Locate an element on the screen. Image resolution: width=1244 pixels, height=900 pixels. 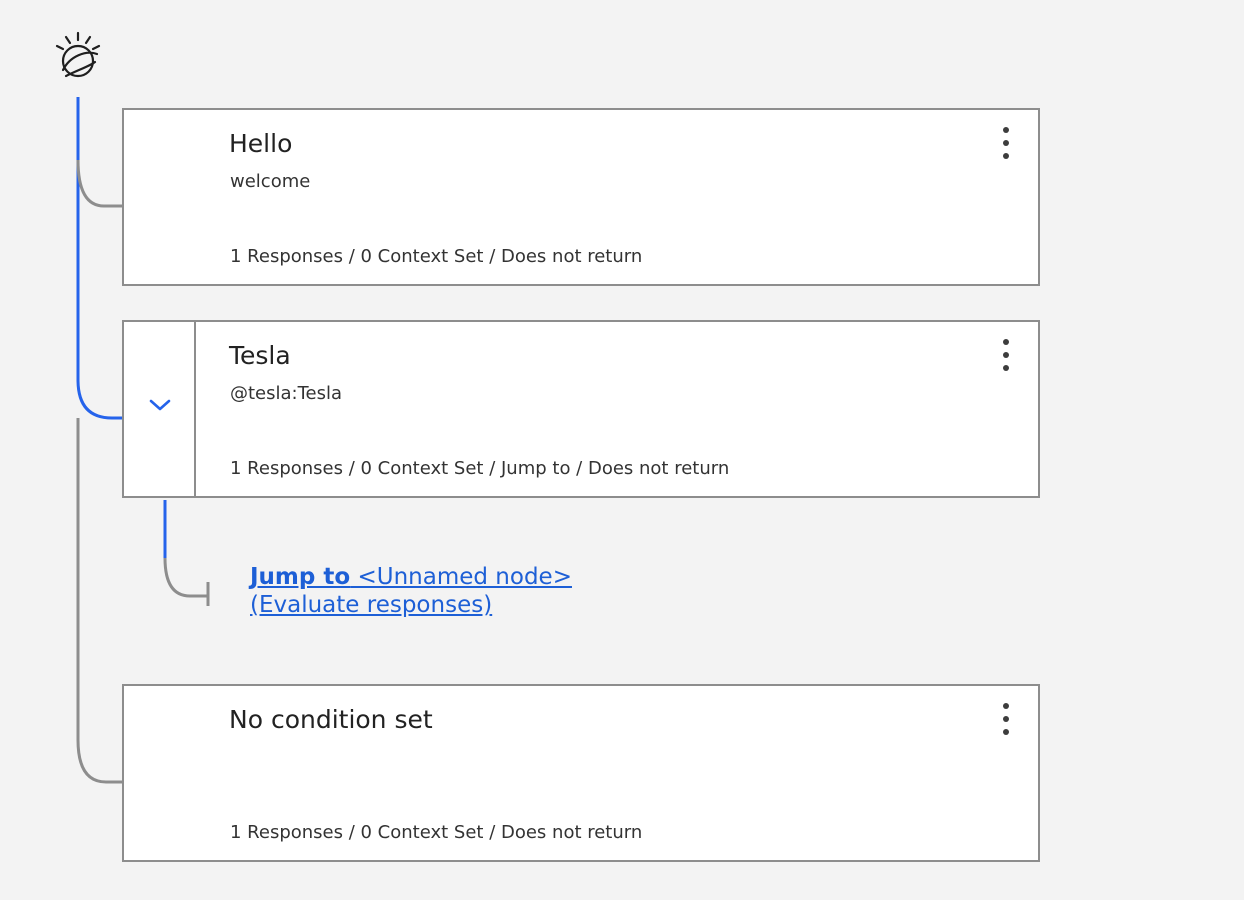
chevron-down-icon is located at coordinates (160, 405).